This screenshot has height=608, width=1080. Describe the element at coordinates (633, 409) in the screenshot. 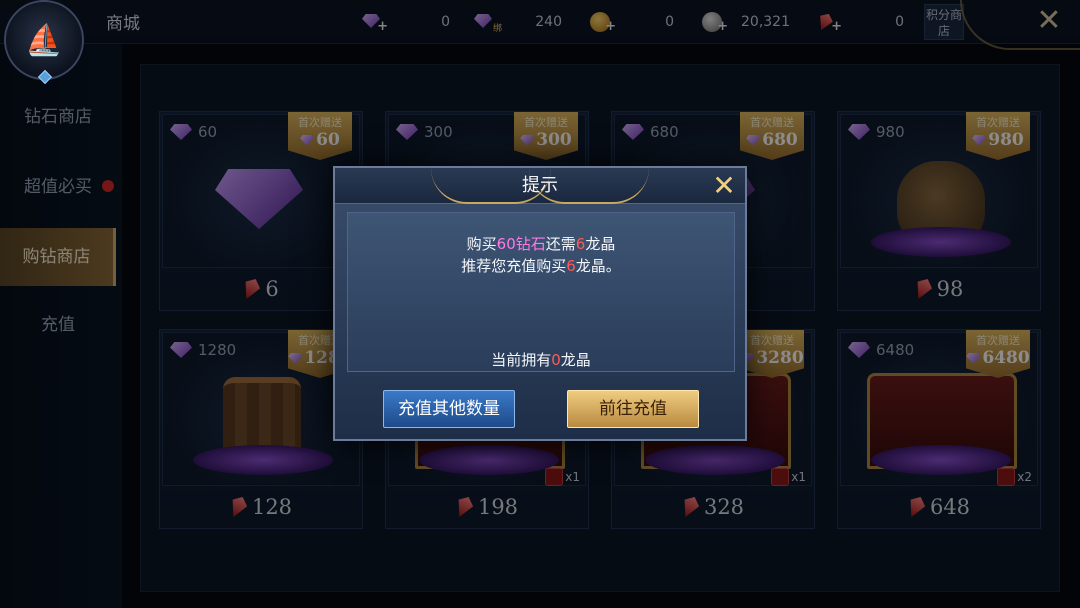

I see `go-recharge-button: 前往充值` at that location.